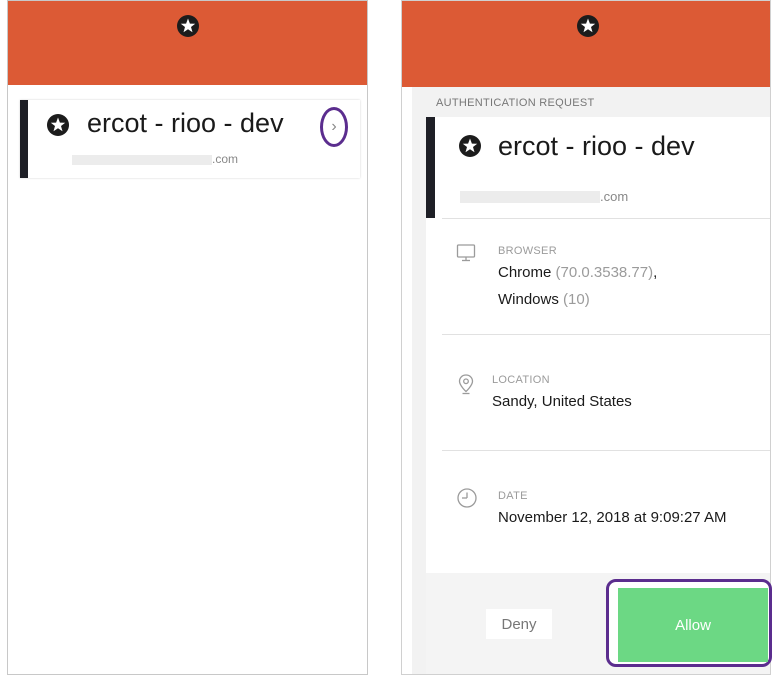 The image size is (773, 677). I want to click on browser-version: (70.0.3538.77), so click(604, 272).